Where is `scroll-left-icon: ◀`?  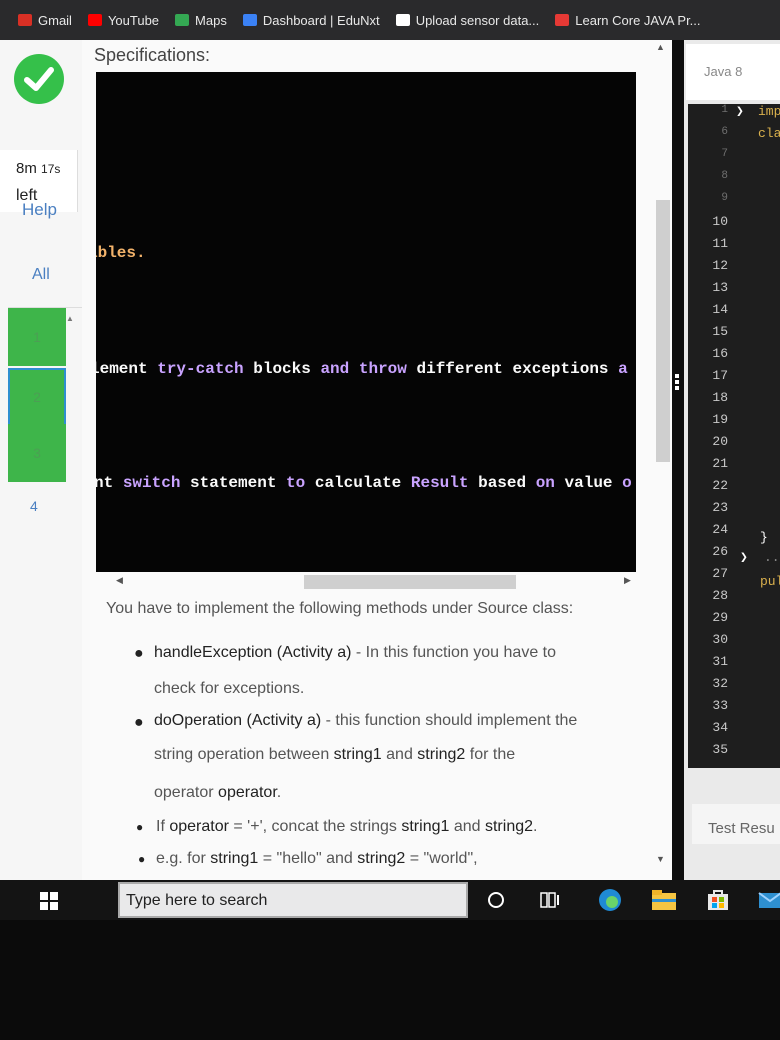
scroll-left-icon: ◀ is located at coordinates (119, 580).